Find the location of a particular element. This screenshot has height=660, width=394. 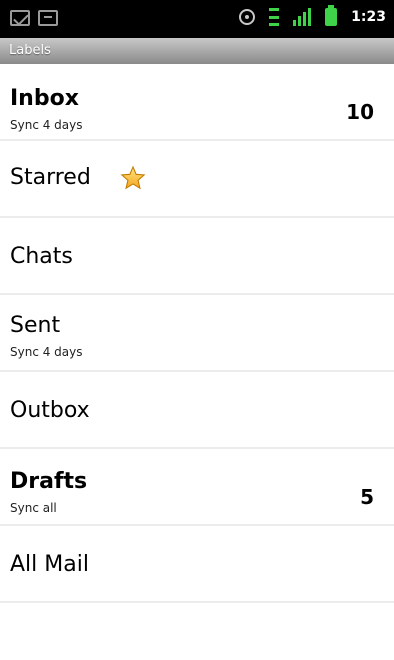

clock: 1:23 is located at coordinates (368, 17).